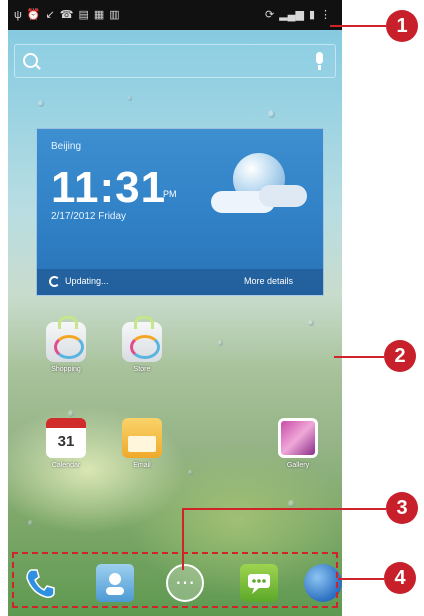 This screenshot has height=616, width=424. Describe the element at coordinates (109, 187) in the screenshot. I see `widget-time: 11:31` at that location.